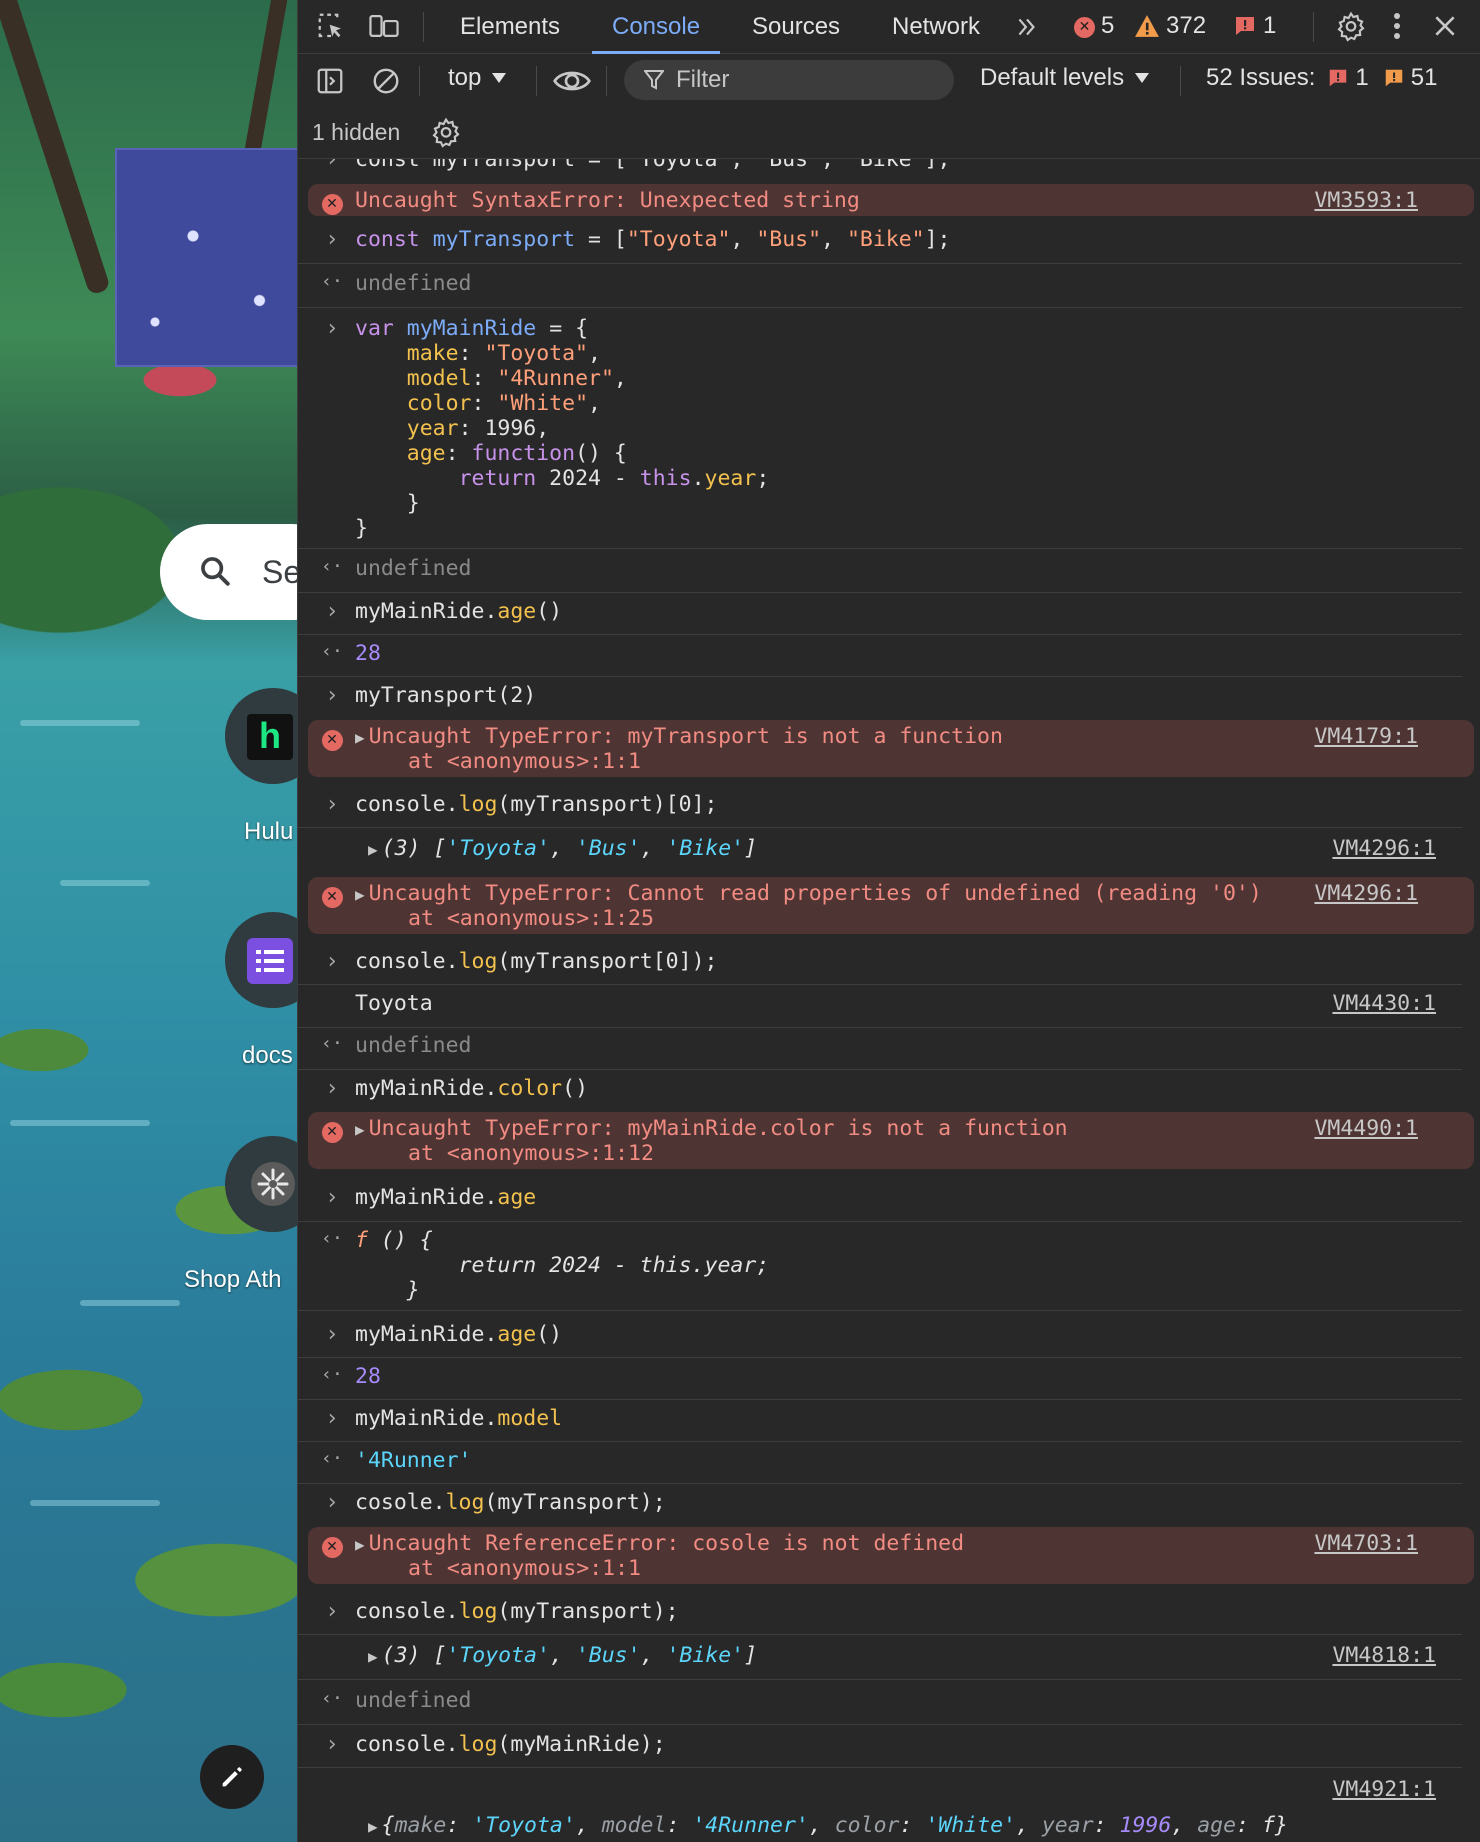 The height and width of the screenshot is (1842, 1480). Describe the element at coordinates (936, 26) in the screenshot. I see `tab-network: Network` at that location.